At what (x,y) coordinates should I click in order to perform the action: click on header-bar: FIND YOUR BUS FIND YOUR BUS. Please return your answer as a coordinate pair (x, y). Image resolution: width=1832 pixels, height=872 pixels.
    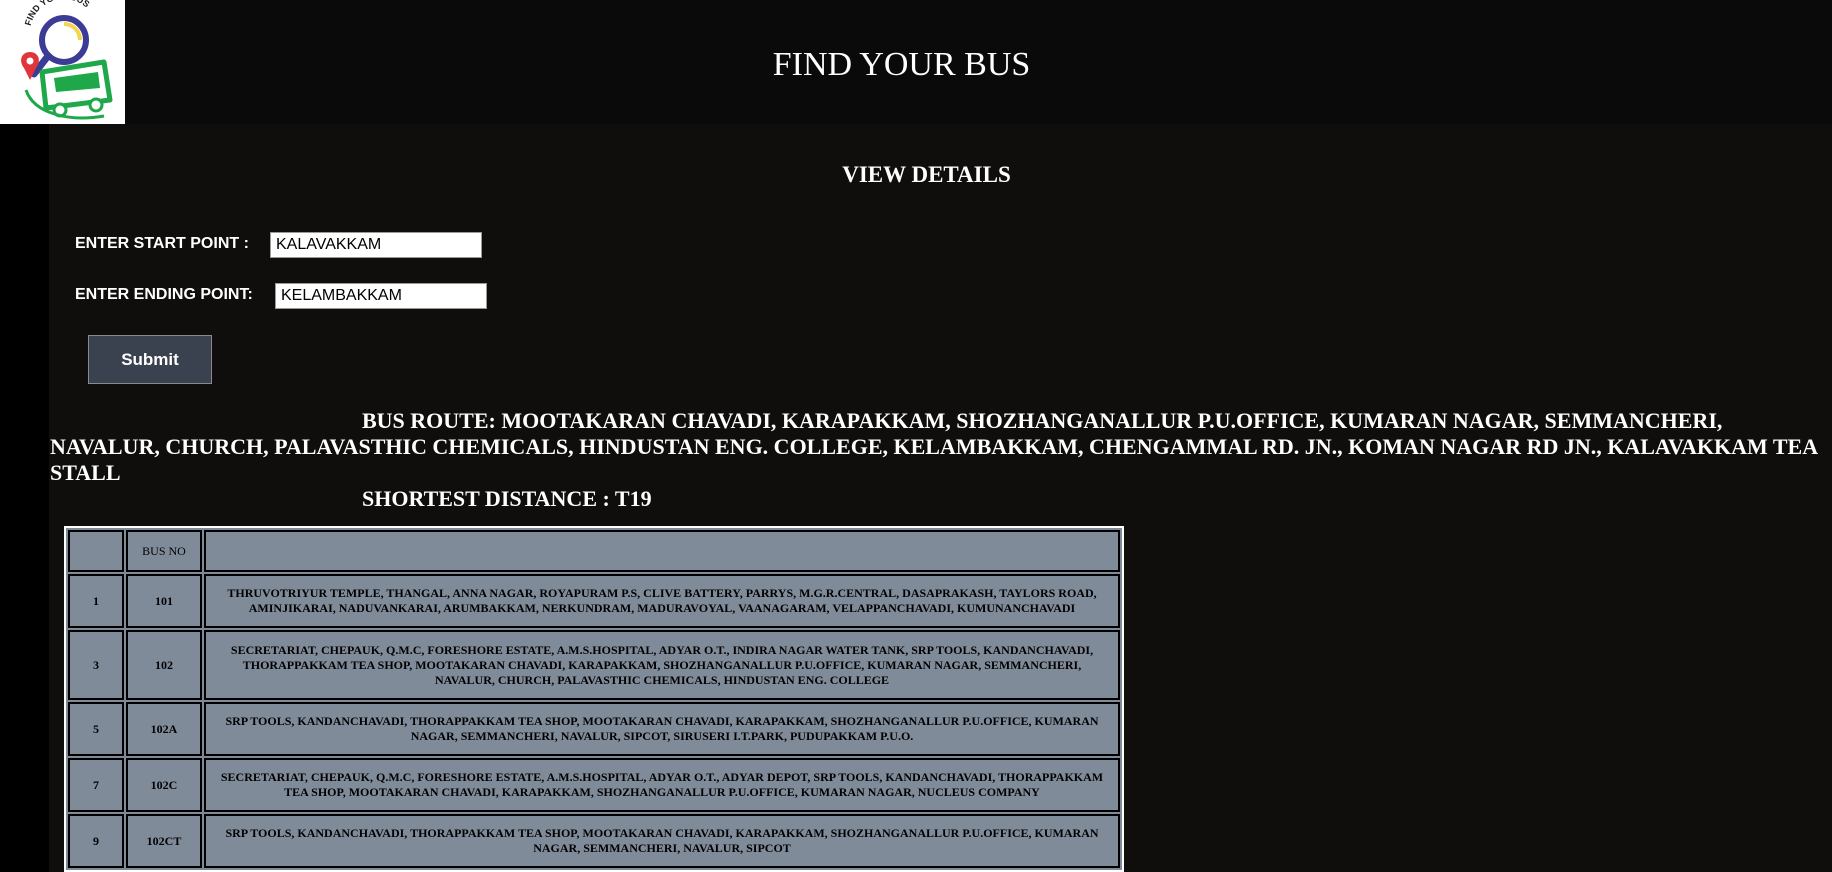
    Looking at the image, I should click on (916, 62).